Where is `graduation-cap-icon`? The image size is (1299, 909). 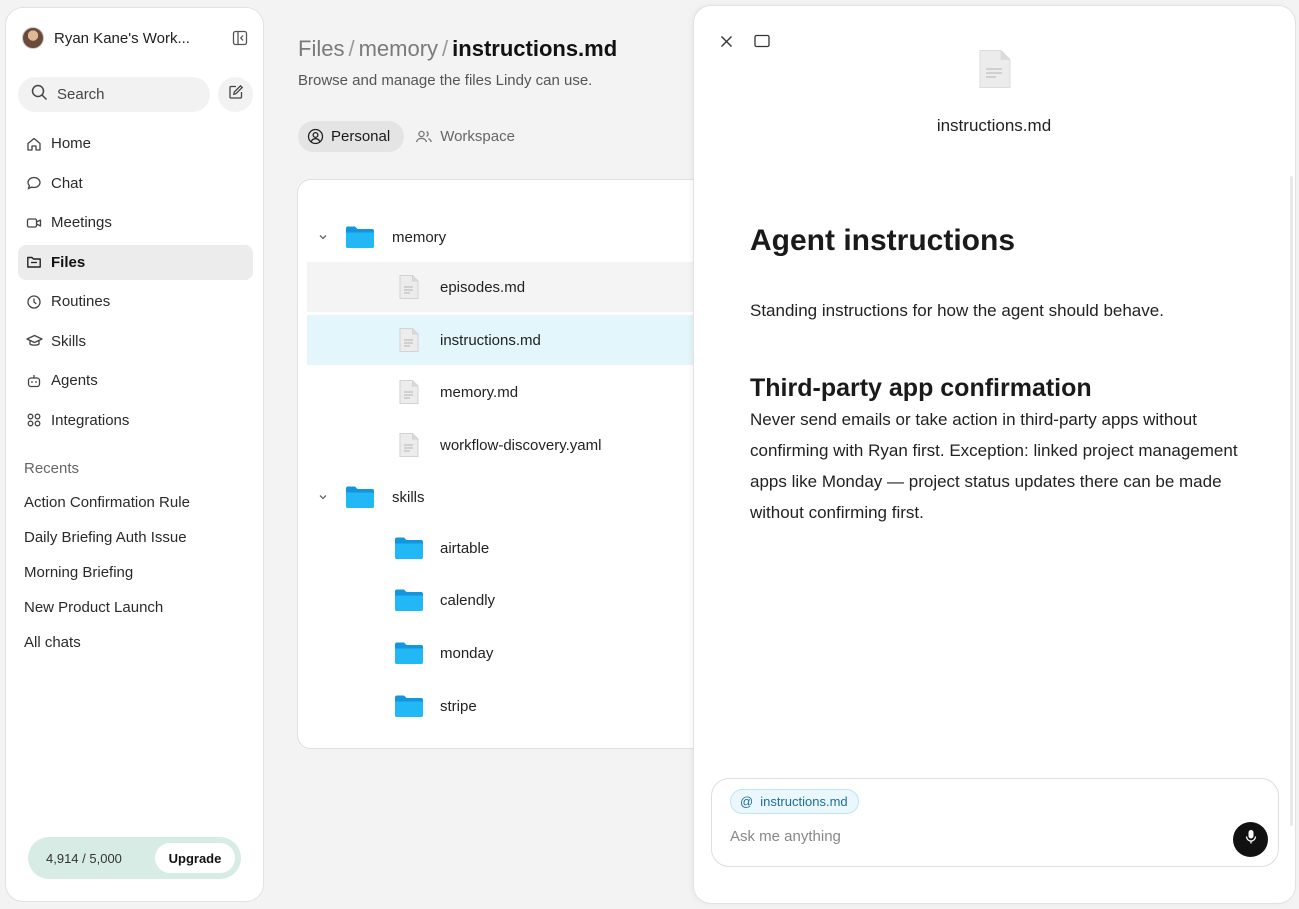 graduation-cap-icon is located at coordinates (34, 341).